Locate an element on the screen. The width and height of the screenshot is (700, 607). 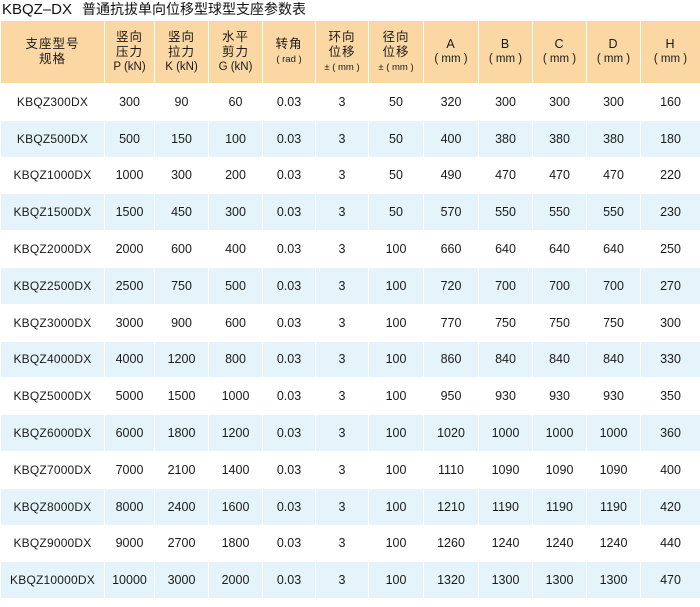
value-cell: 840 is located at coordinates (559, 359).